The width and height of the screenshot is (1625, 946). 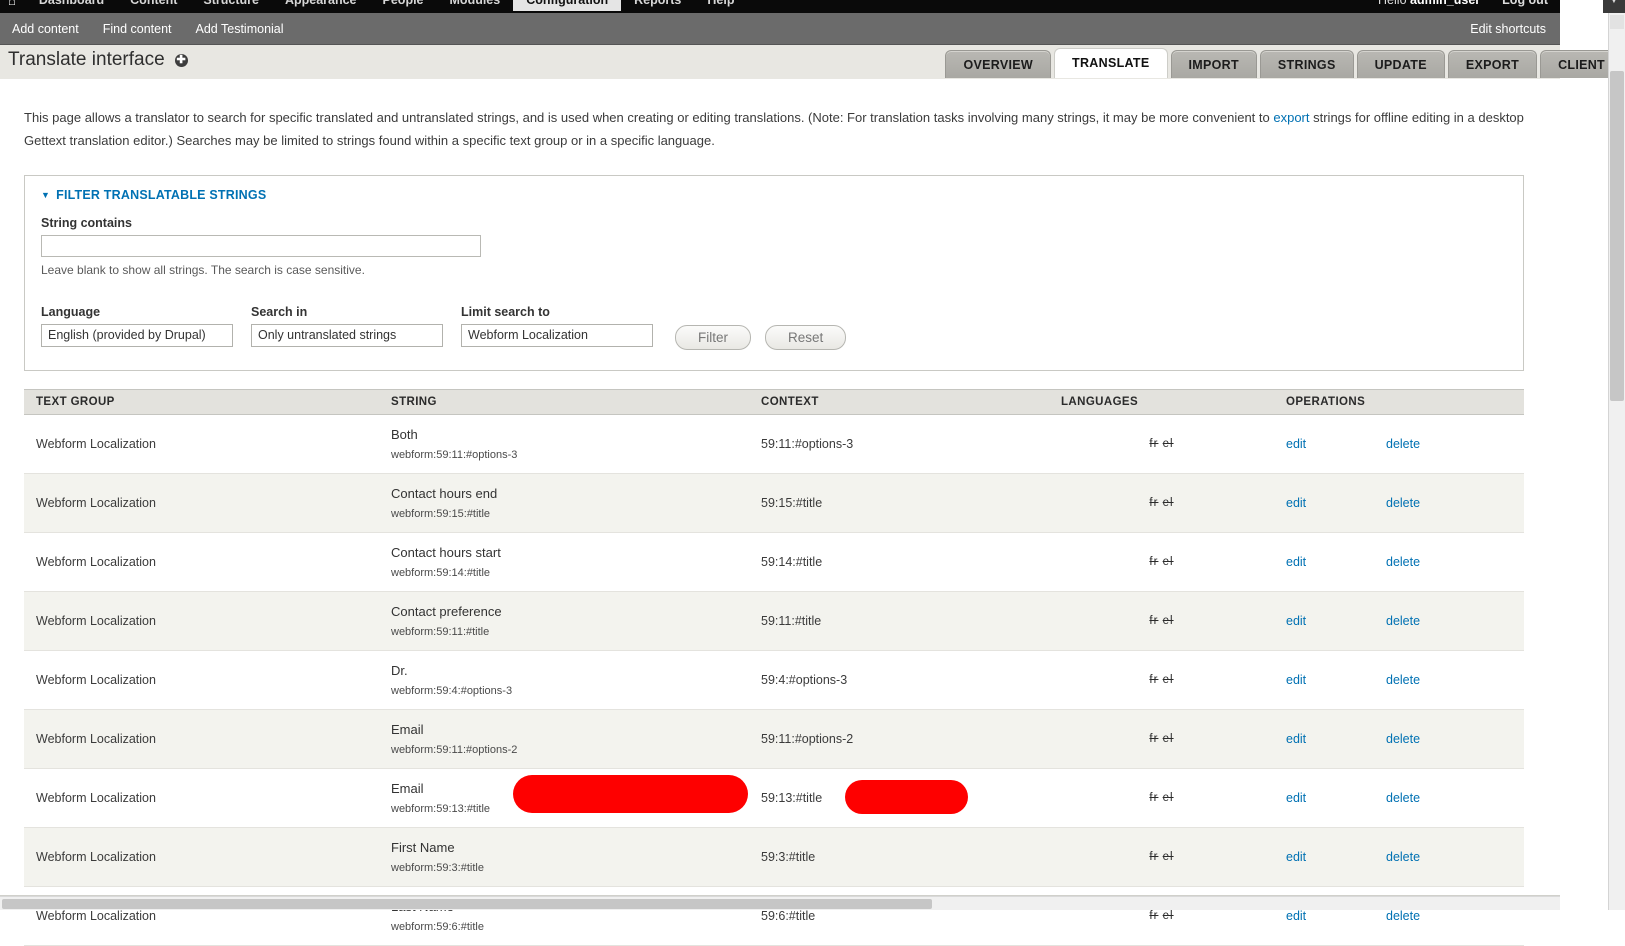 What do you see at coordinates (153, 5) in the screenshot?
I see `menu-item-content: Content` at bounding box center [153, 5].